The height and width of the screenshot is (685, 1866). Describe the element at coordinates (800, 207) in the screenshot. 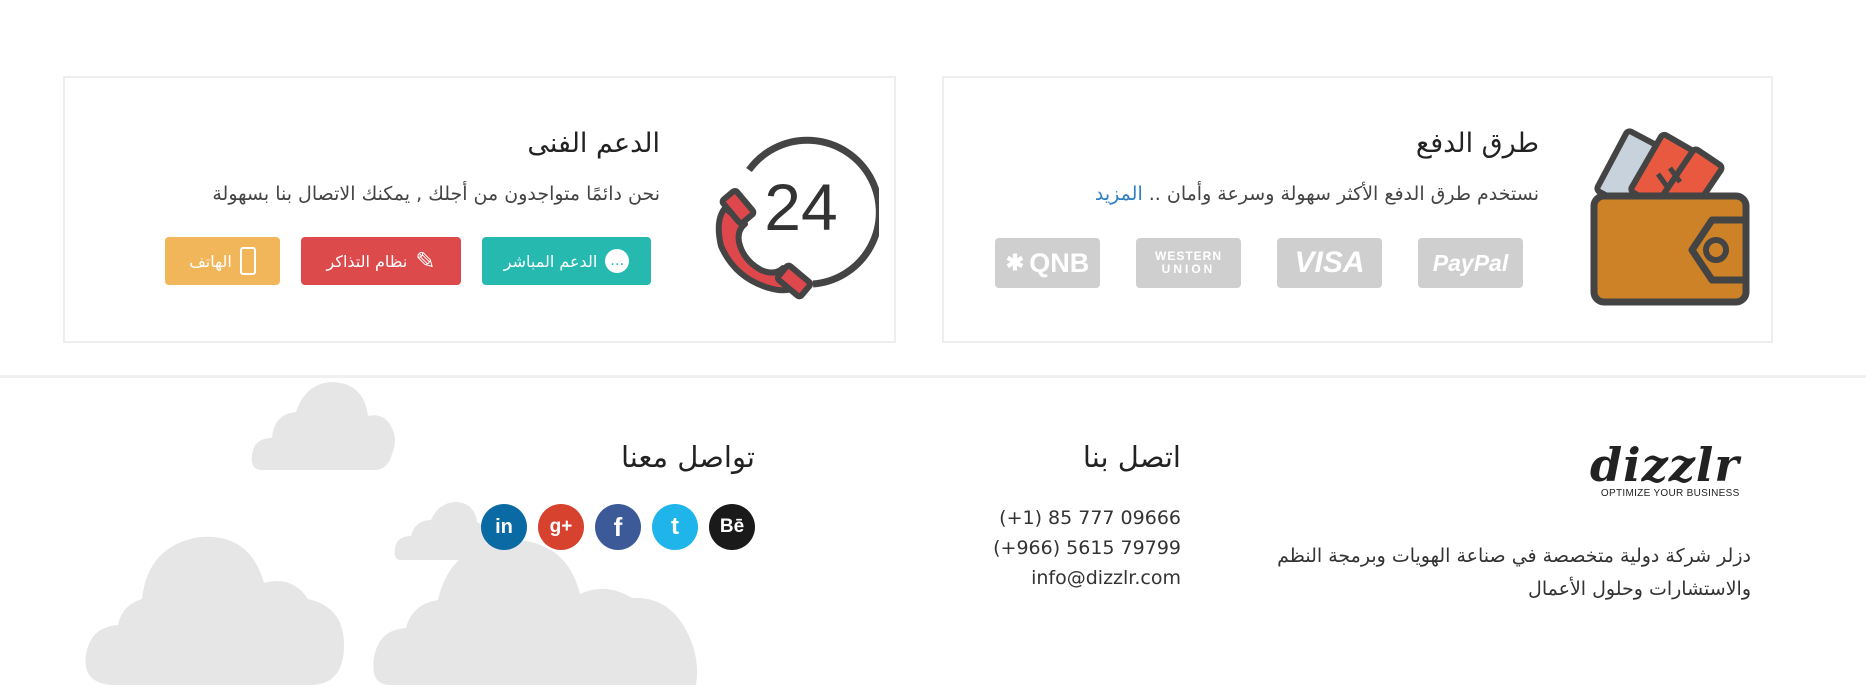

I see `support-24-number: 24` at that location.